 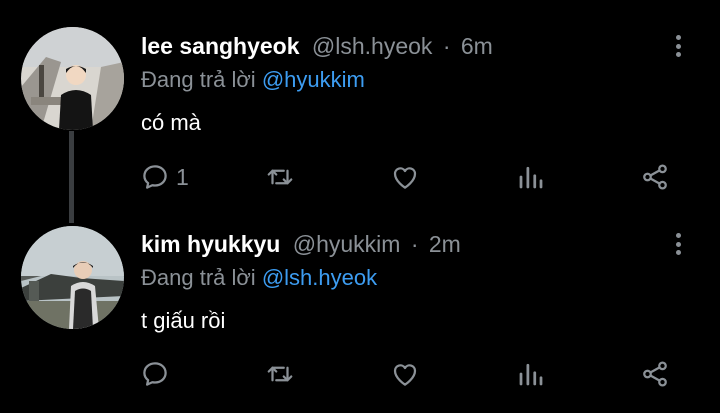 I want to click on tweet-actions, so click(x=412, y=374).